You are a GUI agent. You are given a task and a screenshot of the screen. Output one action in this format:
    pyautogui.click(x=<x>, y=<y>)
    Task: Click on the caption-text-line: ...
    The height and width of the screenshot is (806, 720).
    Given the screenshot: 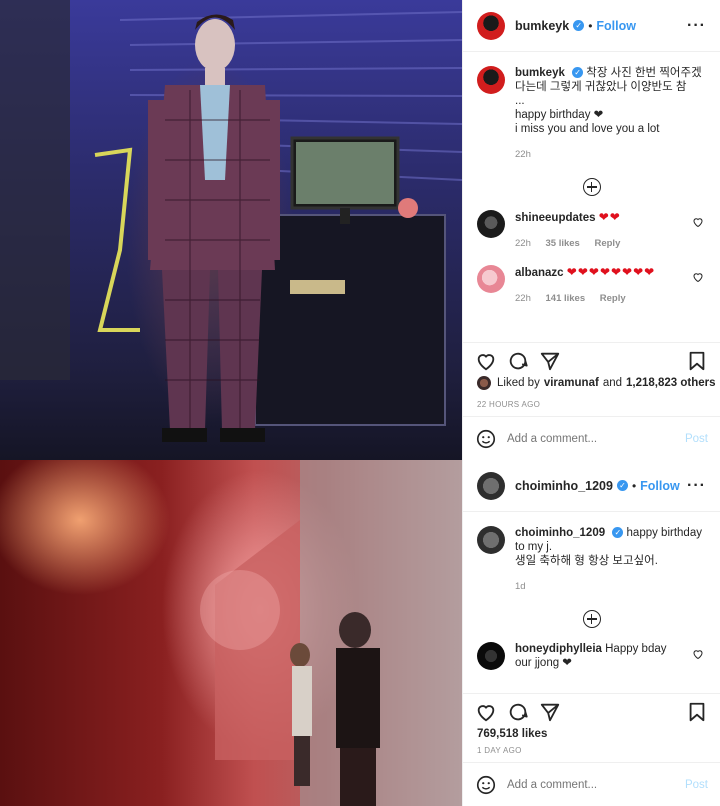 What is the action you would take?
    pyautogui.click(x=520, y=101)
    